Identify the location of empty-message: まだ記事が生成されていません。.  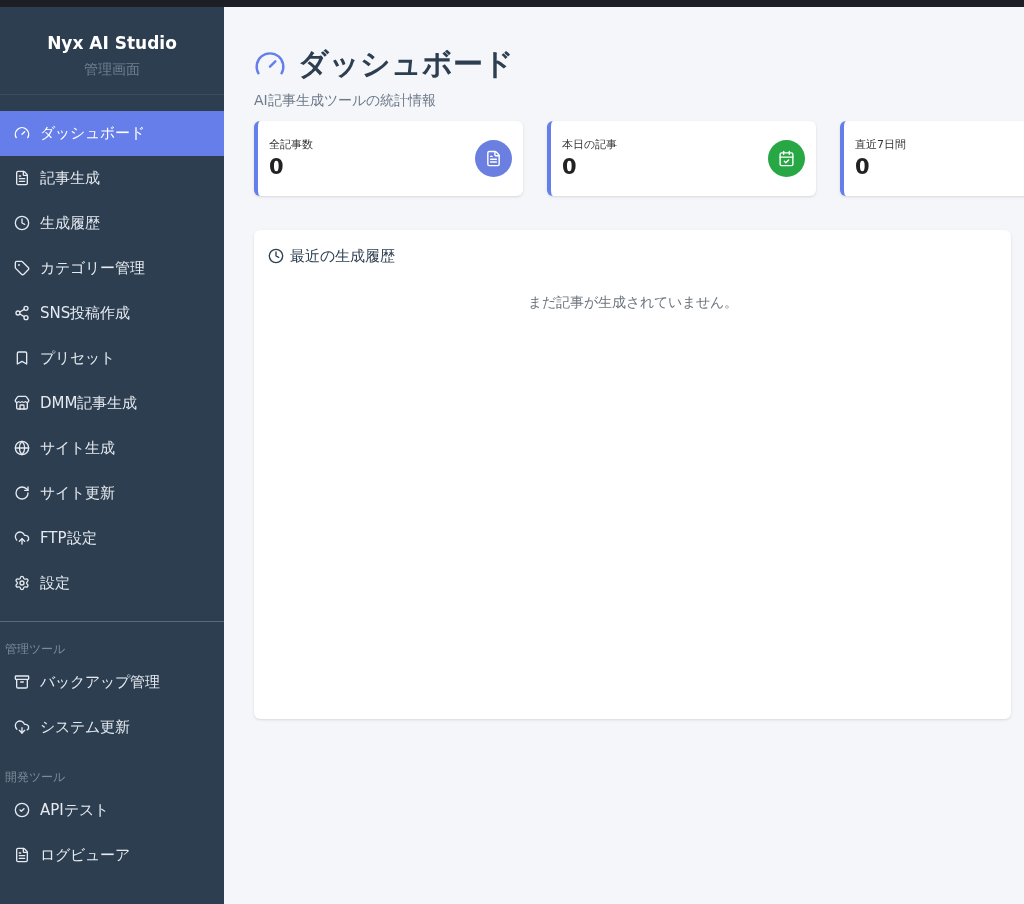
(632, 302).